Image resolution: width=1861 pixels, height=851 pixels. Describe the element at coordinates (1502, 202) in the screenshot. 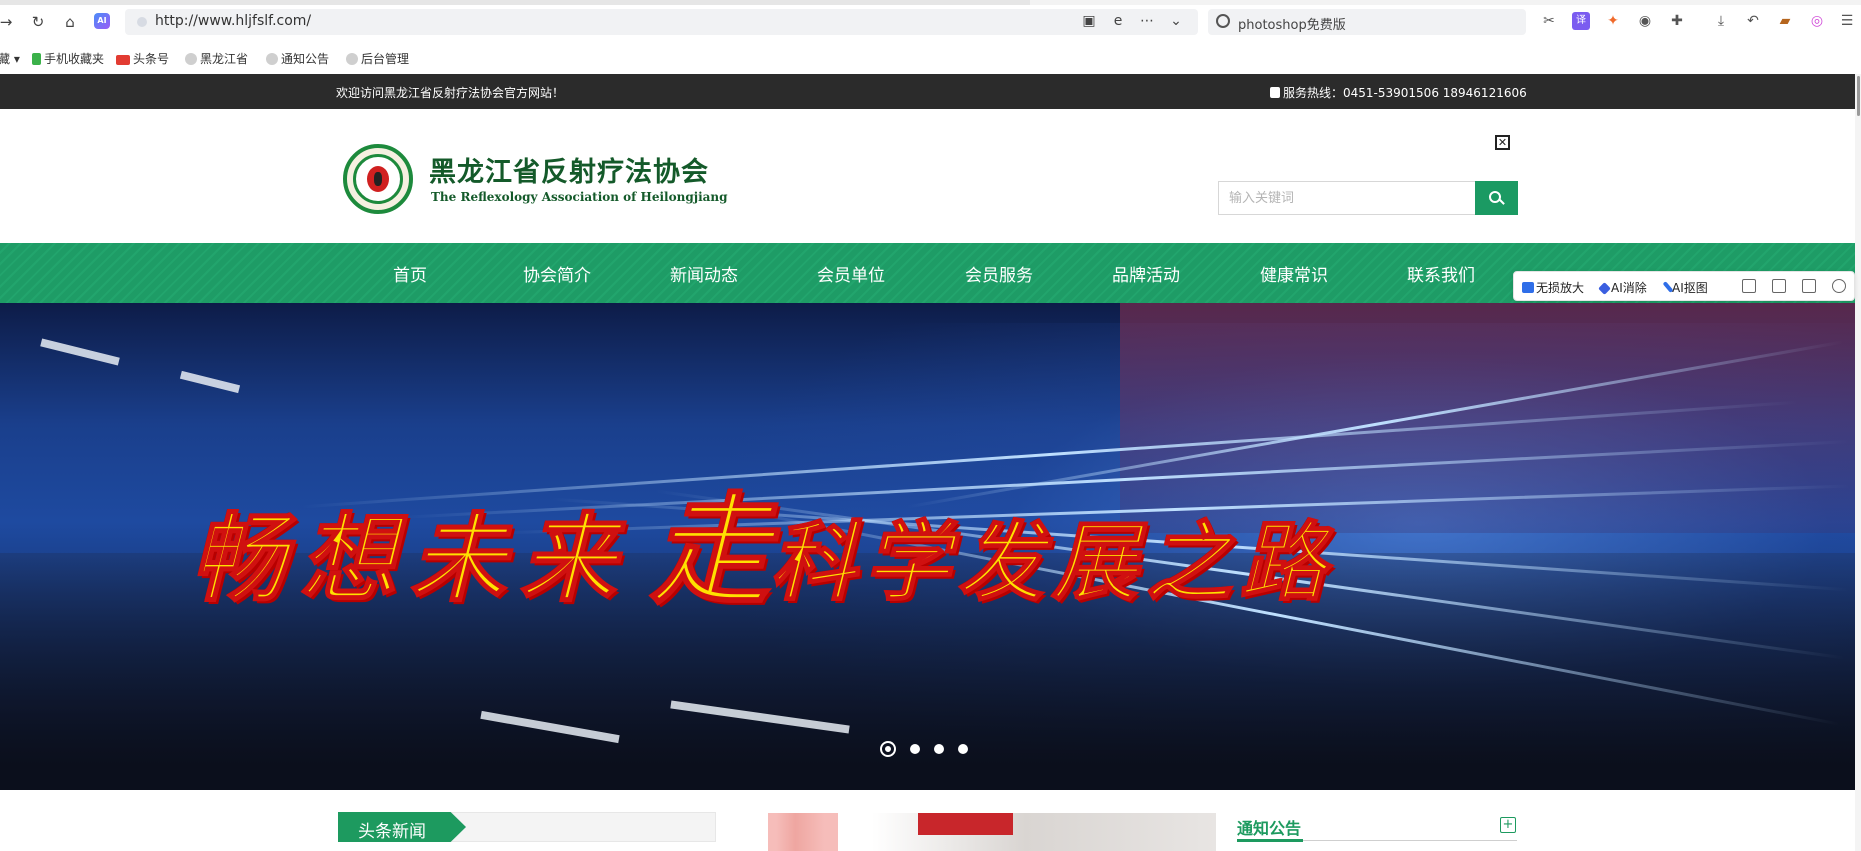

I see `search-icon-handle` at that location.